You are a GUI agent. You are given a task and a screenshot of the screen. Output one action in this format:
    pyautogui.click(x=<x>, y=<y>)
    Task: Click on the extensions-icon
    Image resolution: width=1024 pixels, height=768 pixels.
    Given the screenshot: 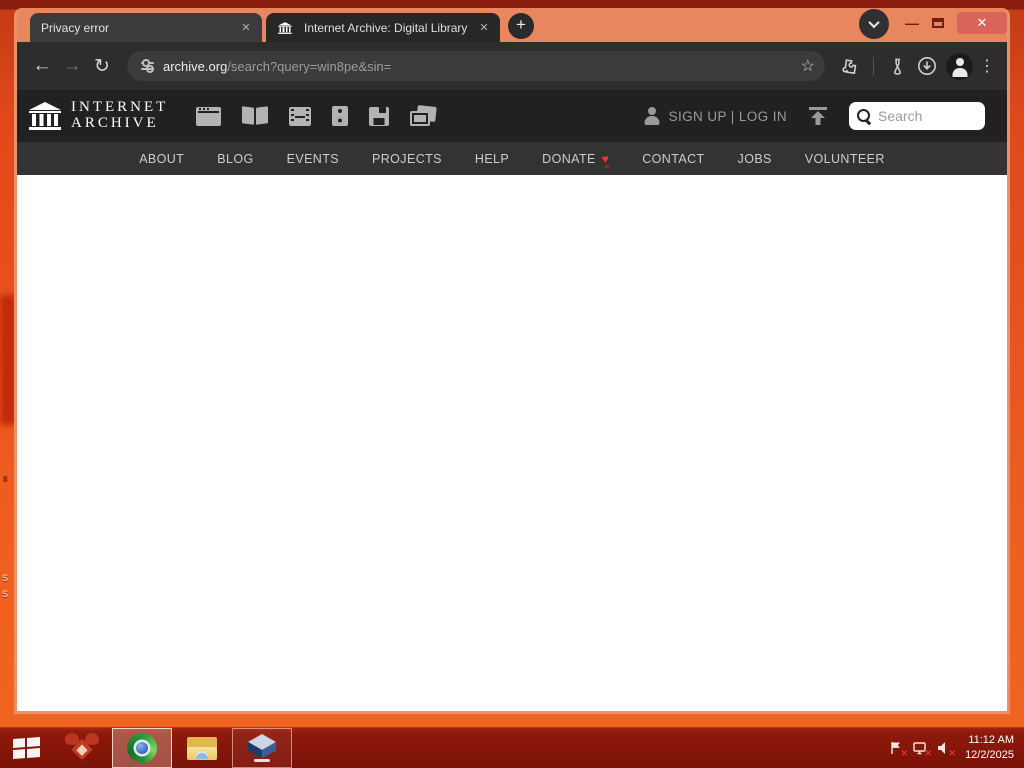 What is the action you would take?
    pyautogui.click(x=850, y=66)
    